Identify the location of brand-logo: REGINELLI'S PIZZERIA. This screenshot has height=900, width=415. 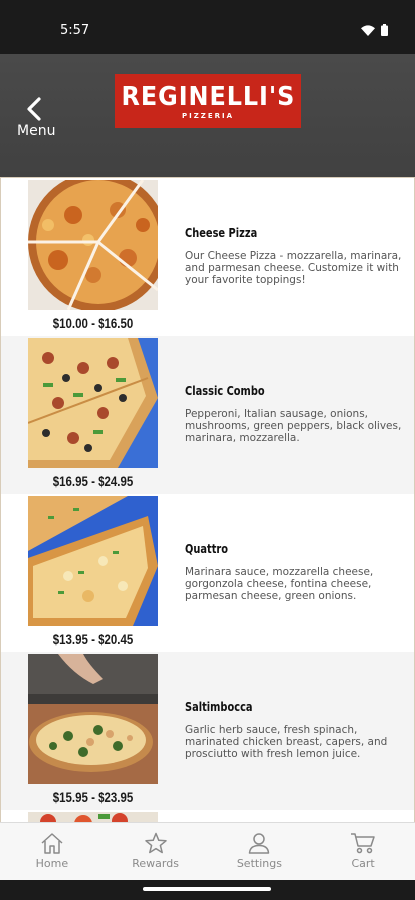
(208, 101).